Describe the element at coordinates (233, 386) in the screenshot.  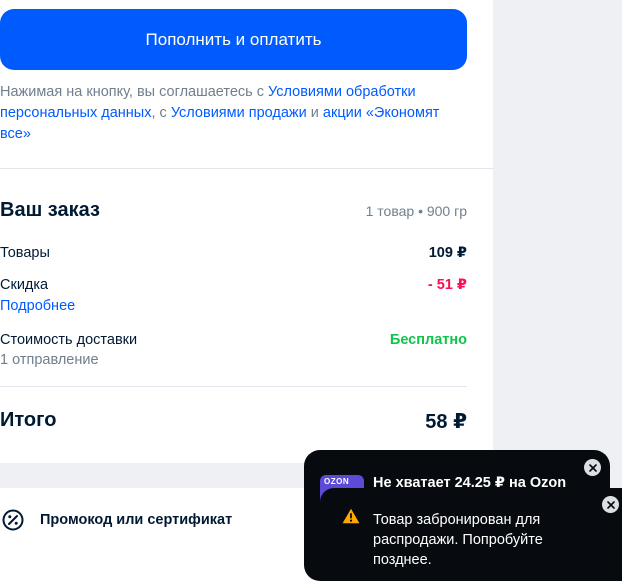
I see `divider` at that location.